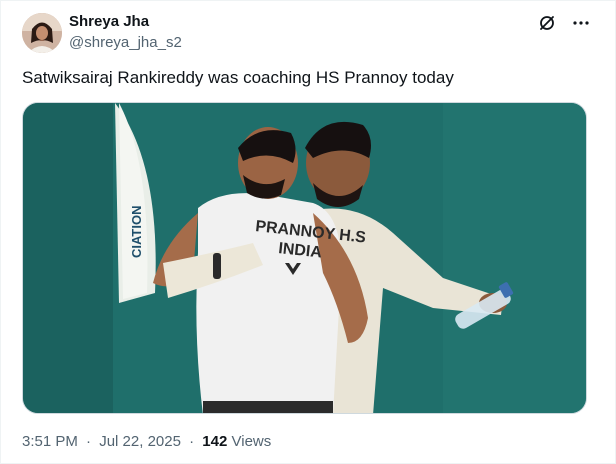 The image size is (616, 464). What do you see at coordinates (140, 441) in the screenshot?
I see `tweet-date: Jul 22, 2025` at bounding box center [140, 441].